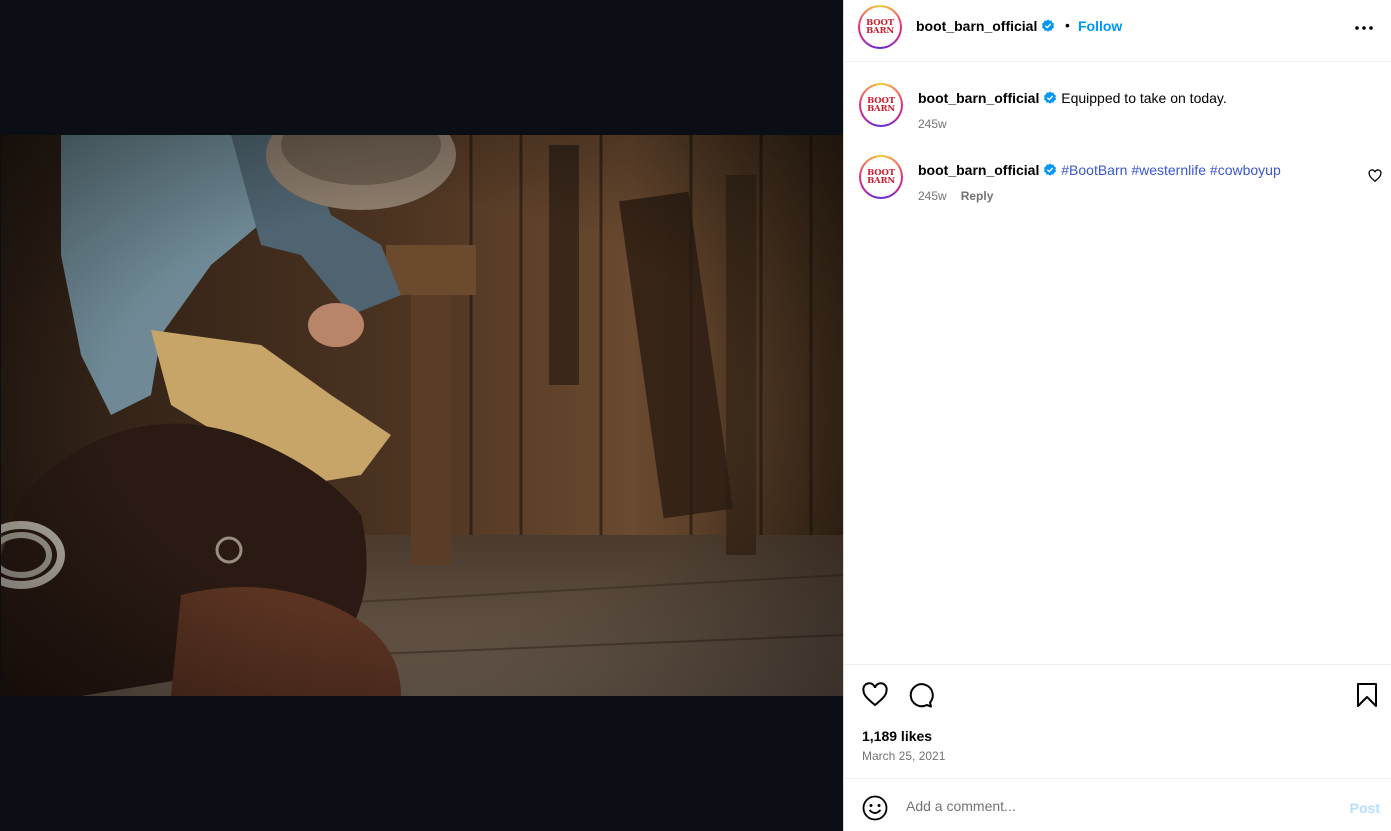 The image size is (1391, 831). I want to click on emoji-icon, so click(875, 808).